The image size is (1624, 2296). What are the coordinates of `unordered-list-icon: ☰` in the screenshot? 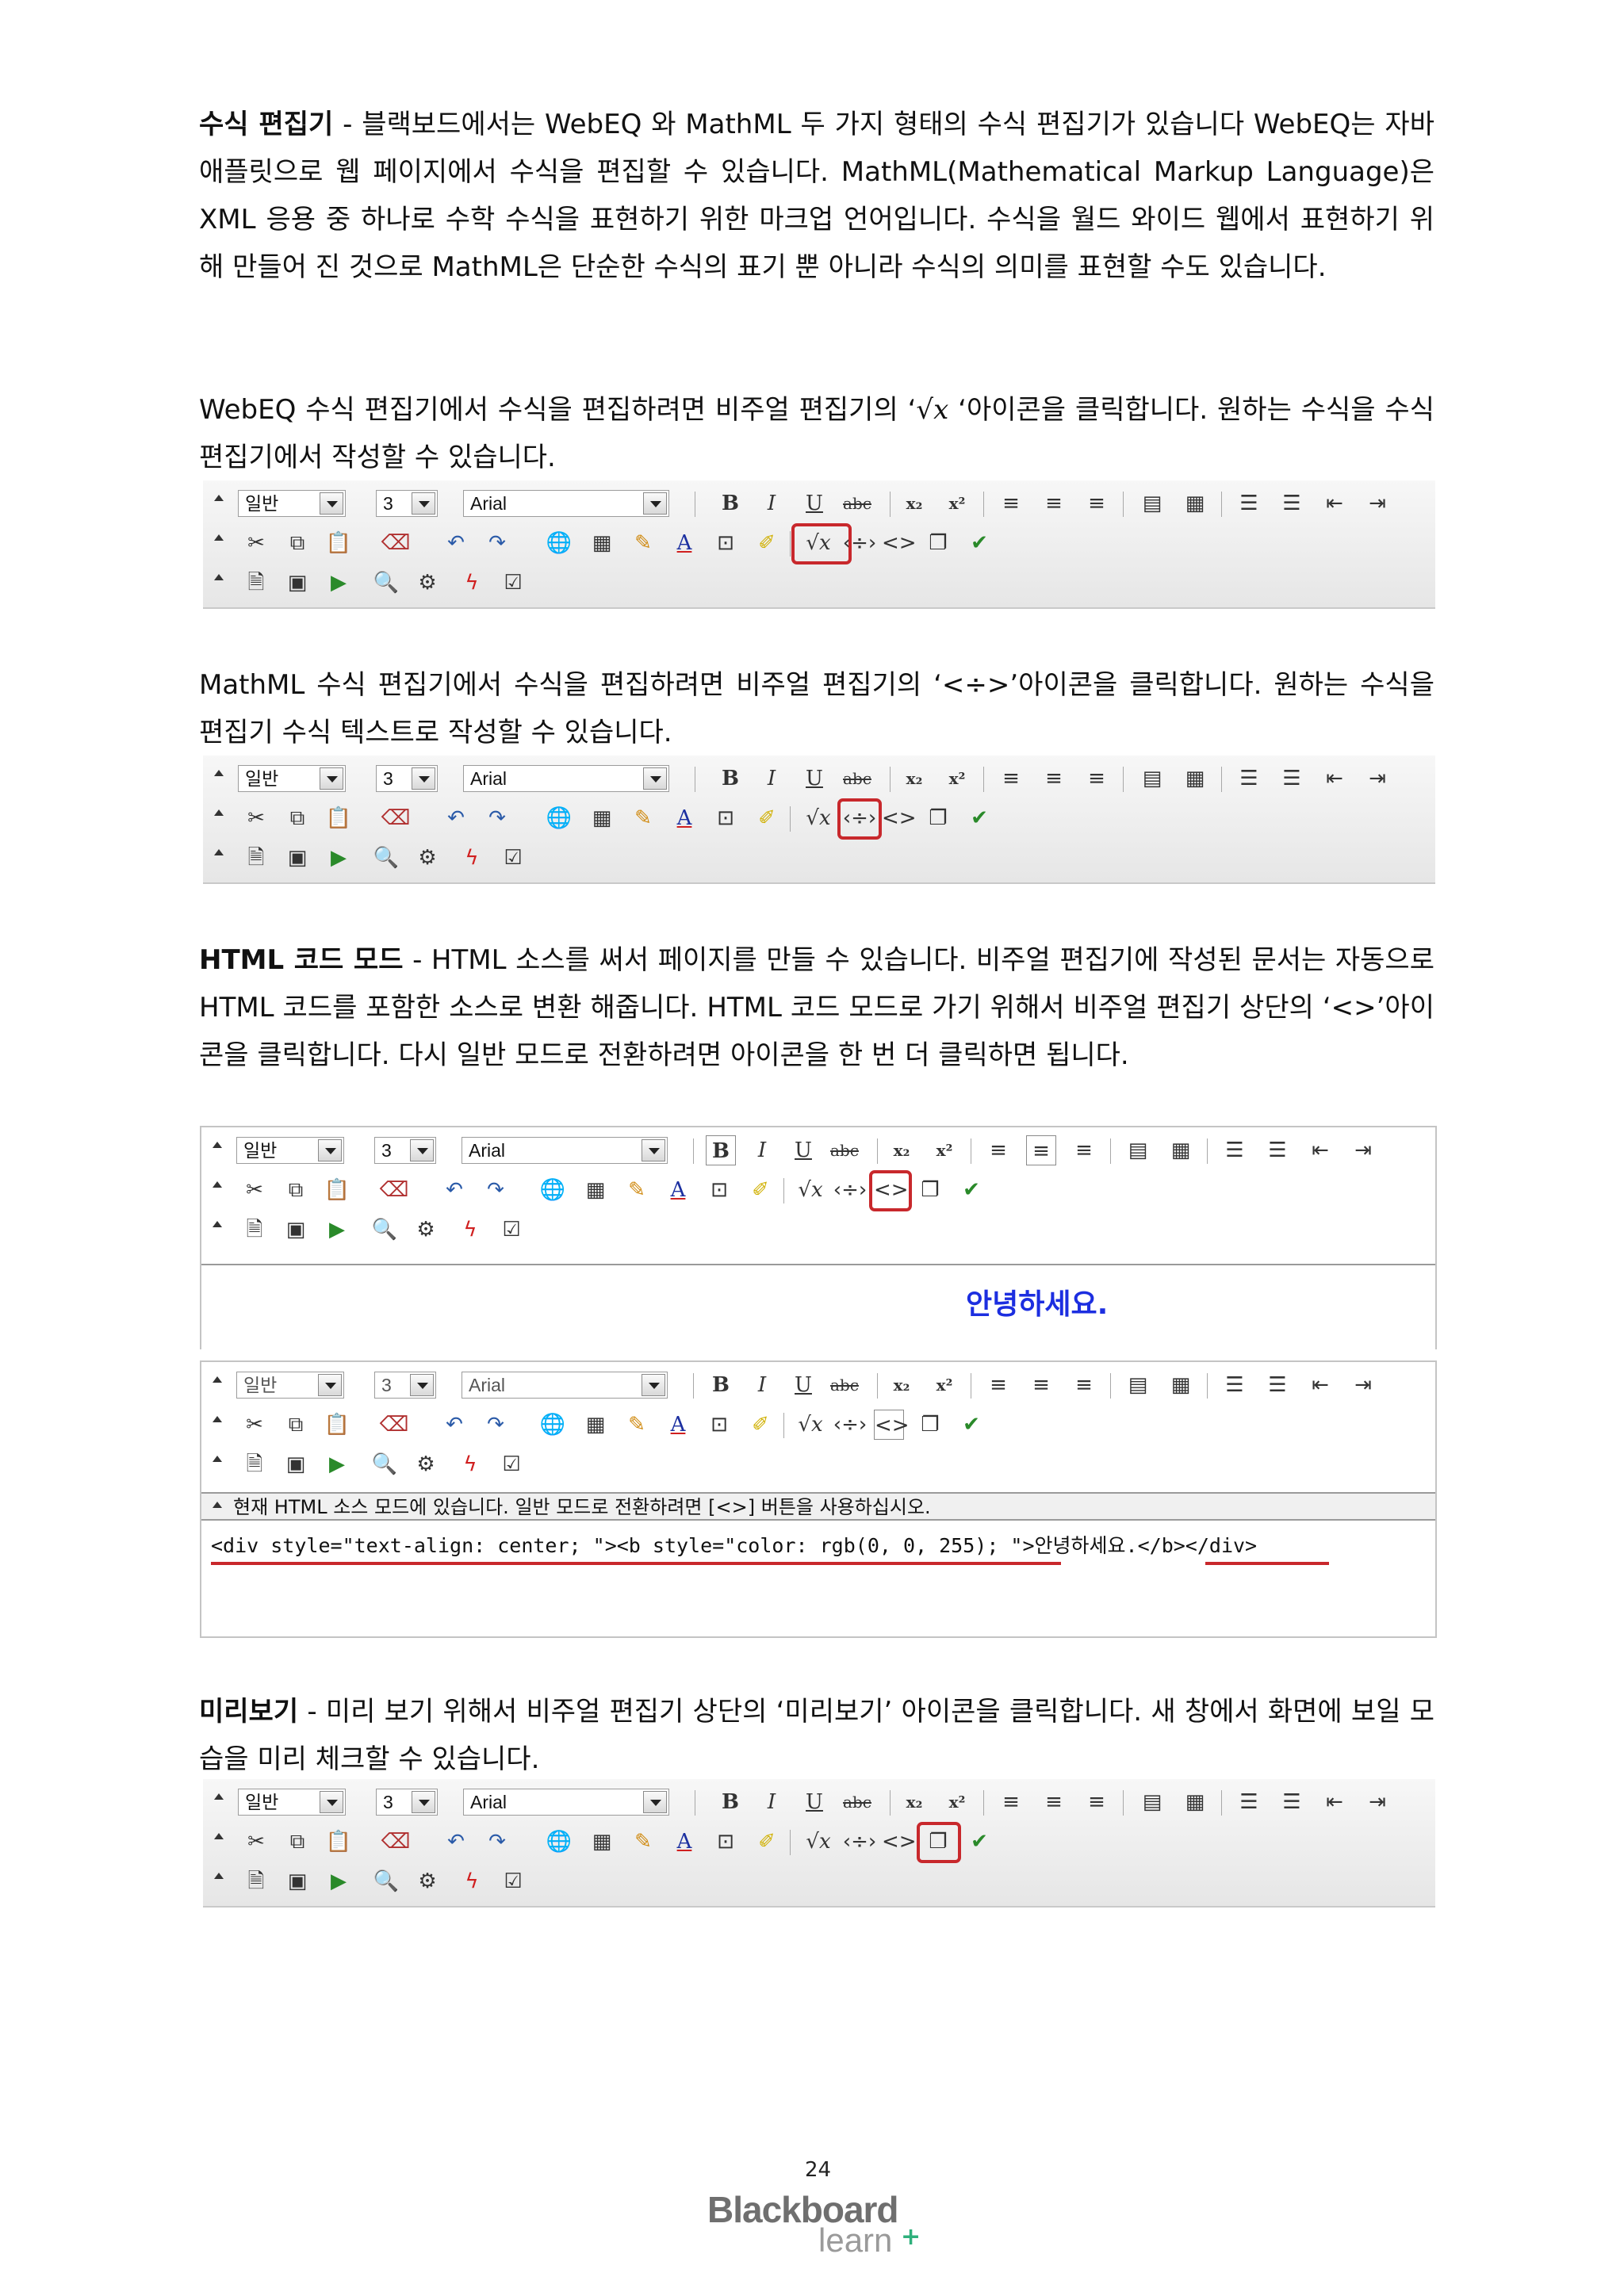 It's located at (1292, 778).